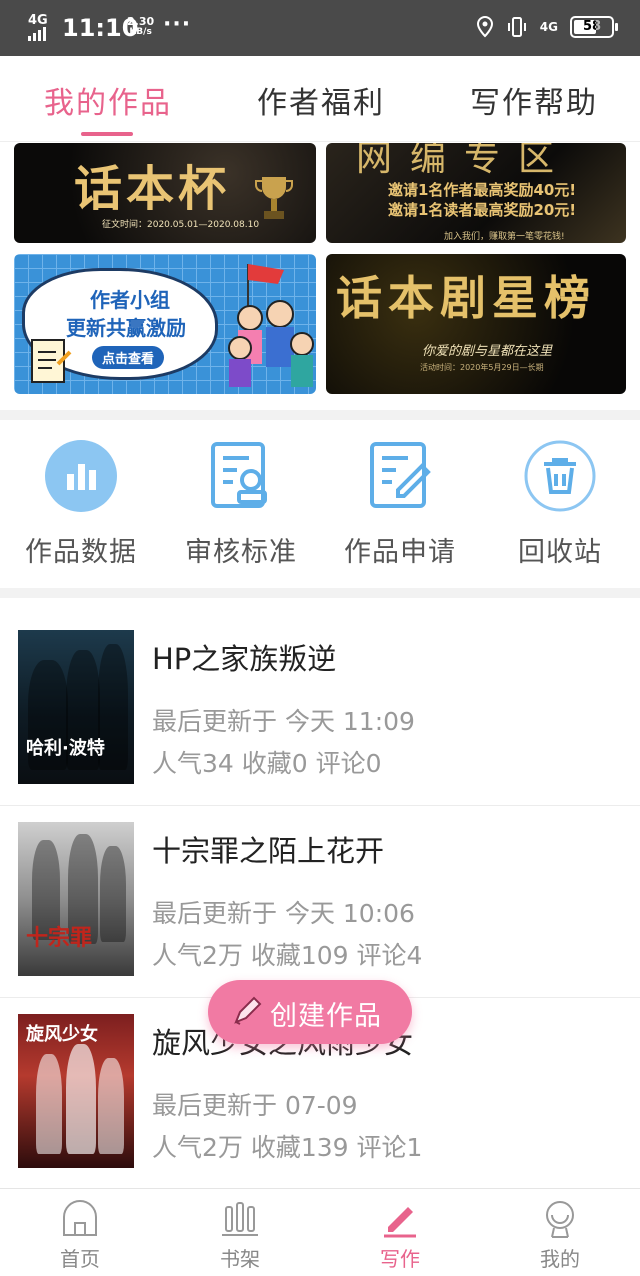 The image size is (640, 1276). Describe the element at coordinates (482, 367) in the screenshot. I see `banner-date: 活动时间：2020年5月29日—长期` at that location.